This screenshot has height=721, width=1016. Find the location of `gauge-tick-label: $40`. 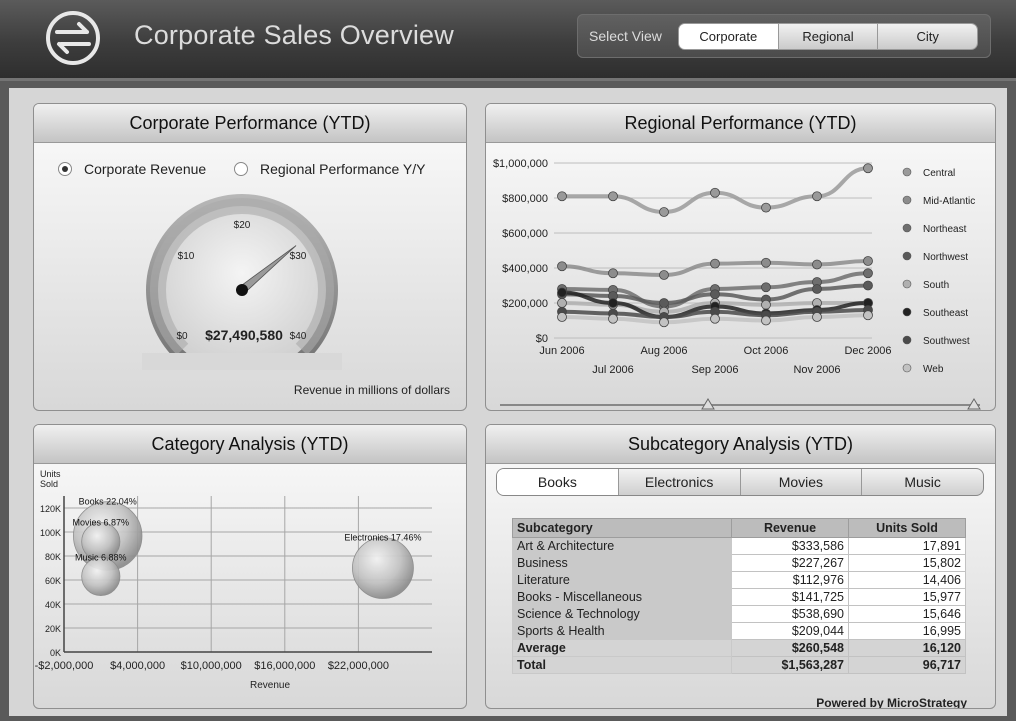

gauge-tick-label: $40 is located at coordinates (298, 336).